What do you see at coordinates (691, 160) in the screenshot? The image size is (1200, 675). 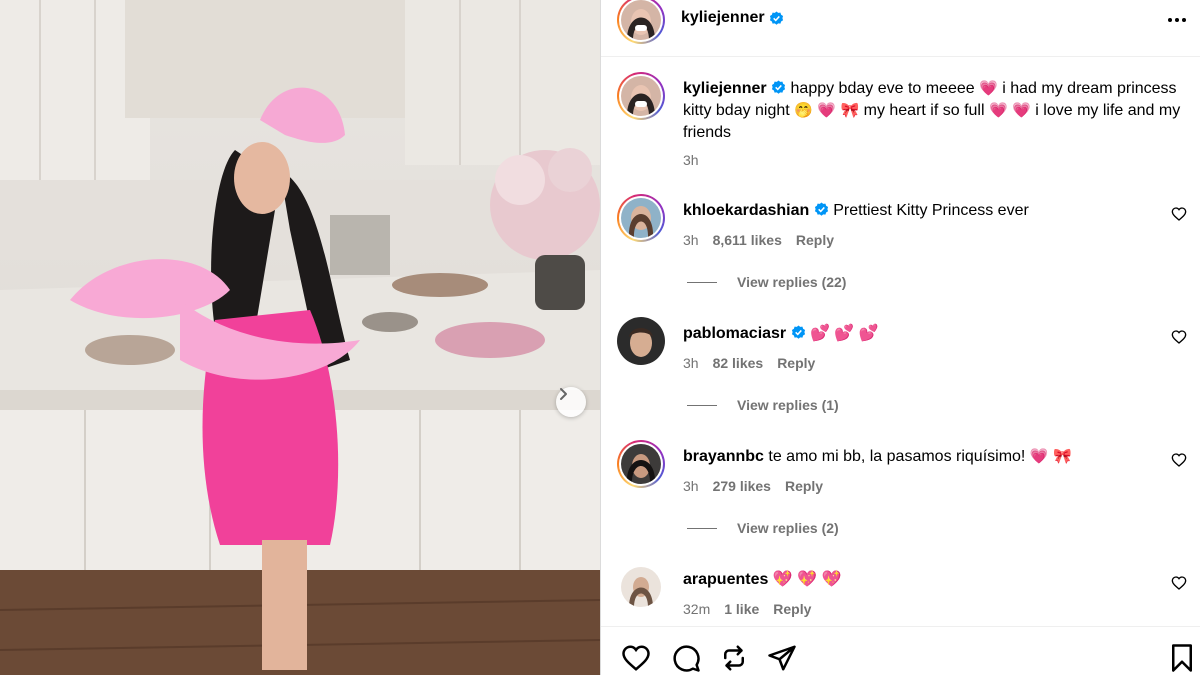 I see `caption-time: 3h` at bounding box center [691, 160].